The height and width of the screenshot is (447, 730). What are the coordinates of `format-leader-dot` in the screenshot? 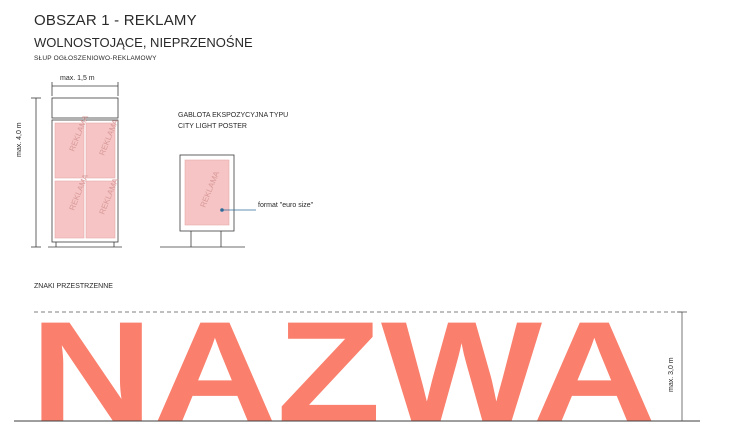 It's located at (222, 210).